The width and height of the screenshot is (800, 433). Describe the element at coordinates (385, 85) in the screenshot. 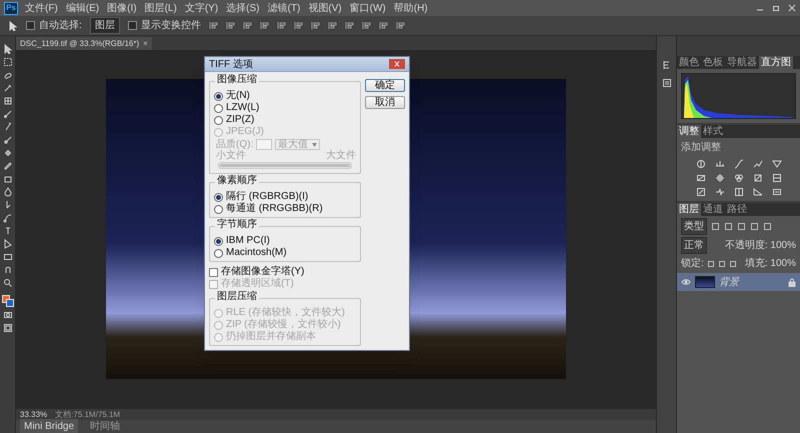

I see `dialog-button: 确定` at that location.